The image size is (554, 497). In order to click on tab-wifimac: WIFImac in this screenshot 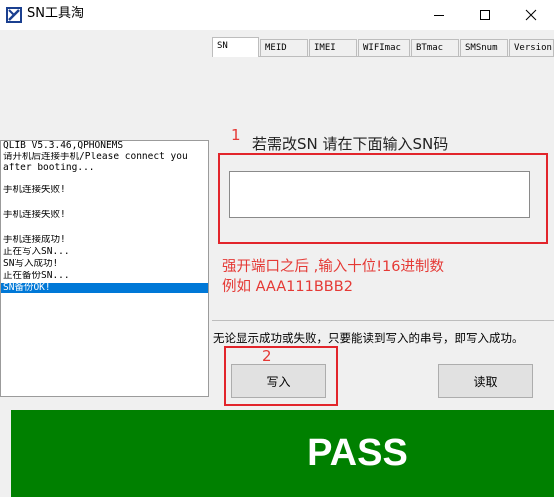, I will do `click(384, 47)`.